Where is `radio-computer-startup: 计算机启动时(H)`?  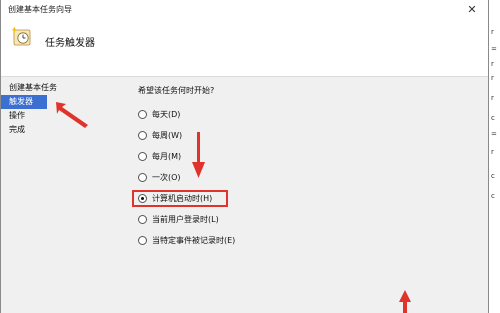 radio-computer-startup: 计算机启动时(H) is located at coordinates (305, 198).